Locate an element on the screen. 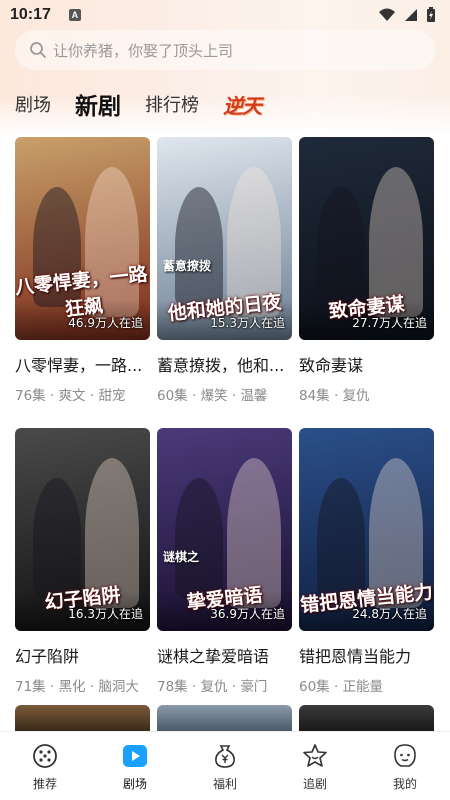  tab-theater: 剧场 is located at coordinates (33, 104).